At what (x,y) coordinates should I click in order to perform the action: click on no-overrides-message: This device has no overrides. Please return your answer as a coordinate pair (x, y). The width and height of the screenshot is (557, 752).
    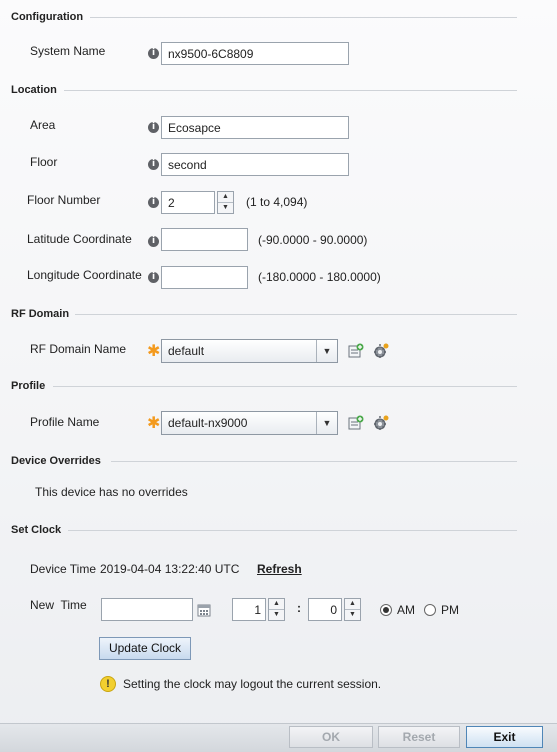
    Looking at the image, I should click on (111, 492).